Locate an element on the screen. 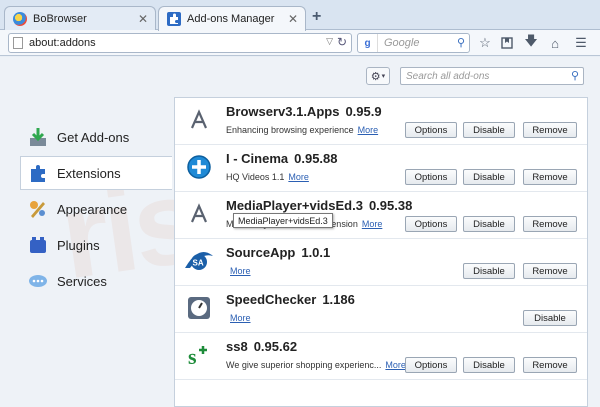 This screenshot has width=600, height=407. extension-name: Browserv3.1.Apps 0.95.9 is located at coordinates (304, 111).